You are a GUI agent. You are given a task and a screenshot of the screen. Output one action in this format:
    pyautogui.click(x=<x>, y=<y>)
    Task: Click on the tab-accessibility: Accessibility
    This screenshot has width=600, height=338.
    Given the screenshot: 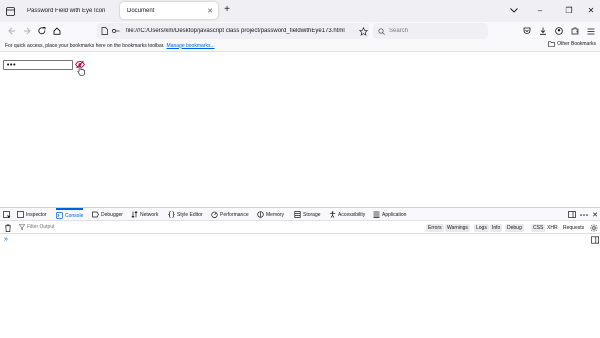 What is the action you would take?
    pyautogui.click(x=347, y=214)
    